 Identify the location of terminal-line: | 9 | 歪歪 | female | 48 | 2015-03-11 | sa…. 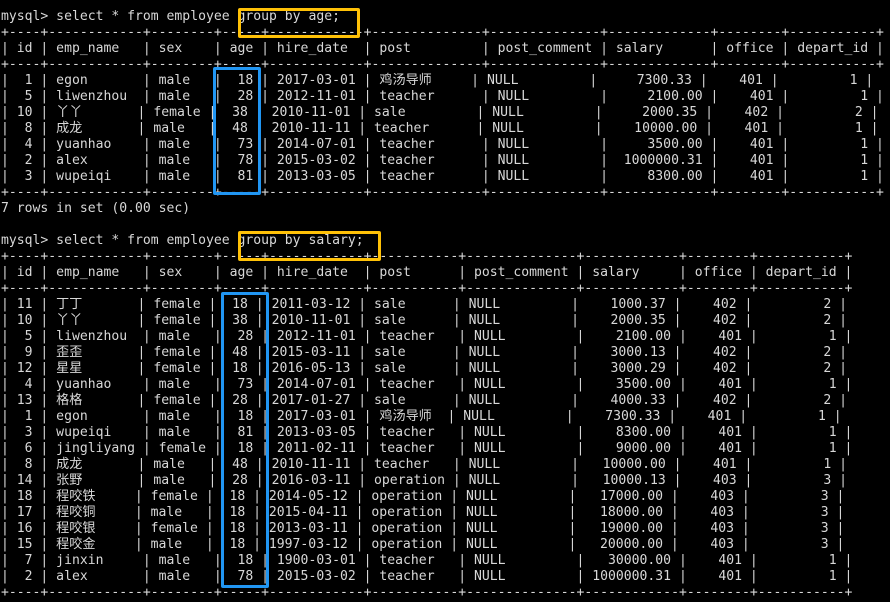
(424, 352).